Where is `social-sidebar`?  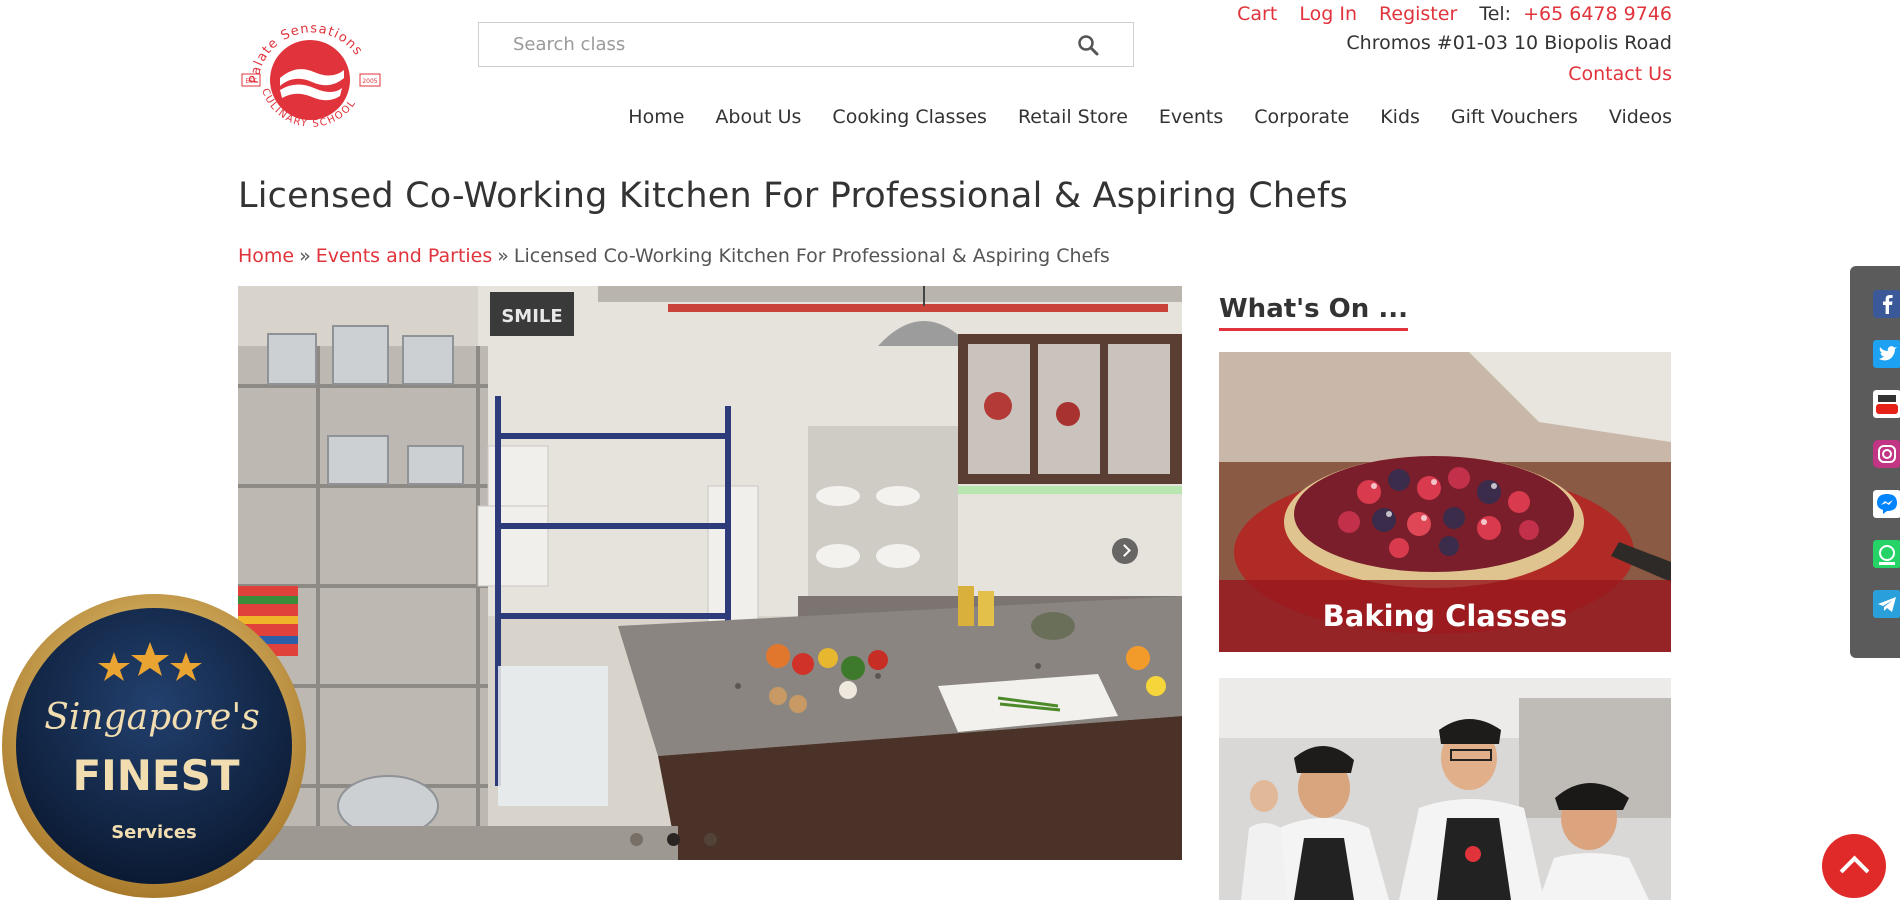
social-sidebar is located at coordinates (1875, 462).